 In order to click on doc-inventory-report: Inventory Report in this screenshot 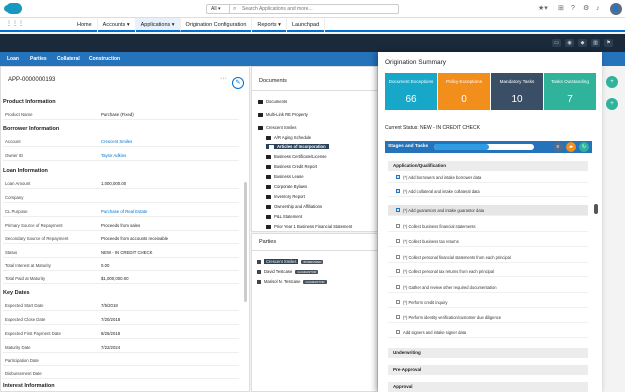, I will do `click(285, 196)`.